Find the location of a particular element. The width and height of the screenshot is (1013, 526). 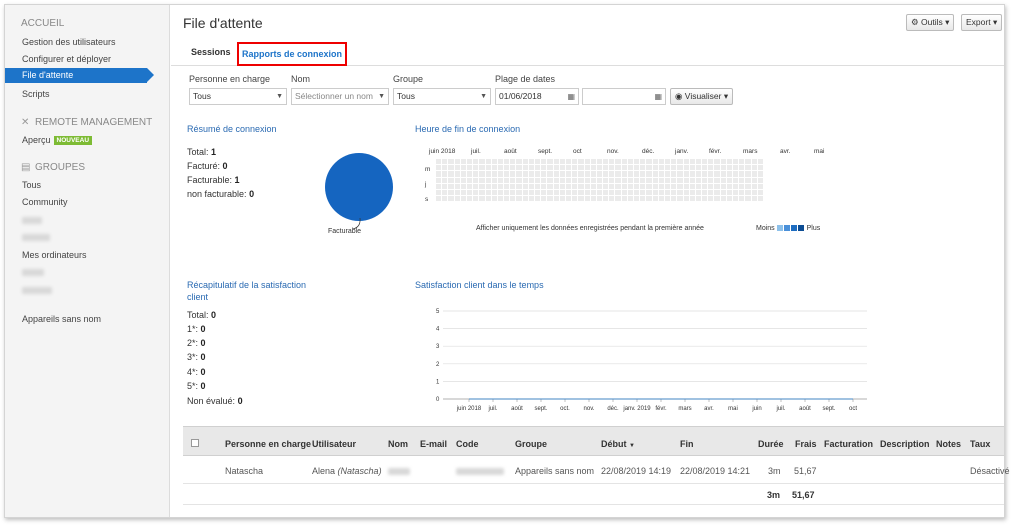

col-facturation: Facturation is located at coordinates (848, 444).